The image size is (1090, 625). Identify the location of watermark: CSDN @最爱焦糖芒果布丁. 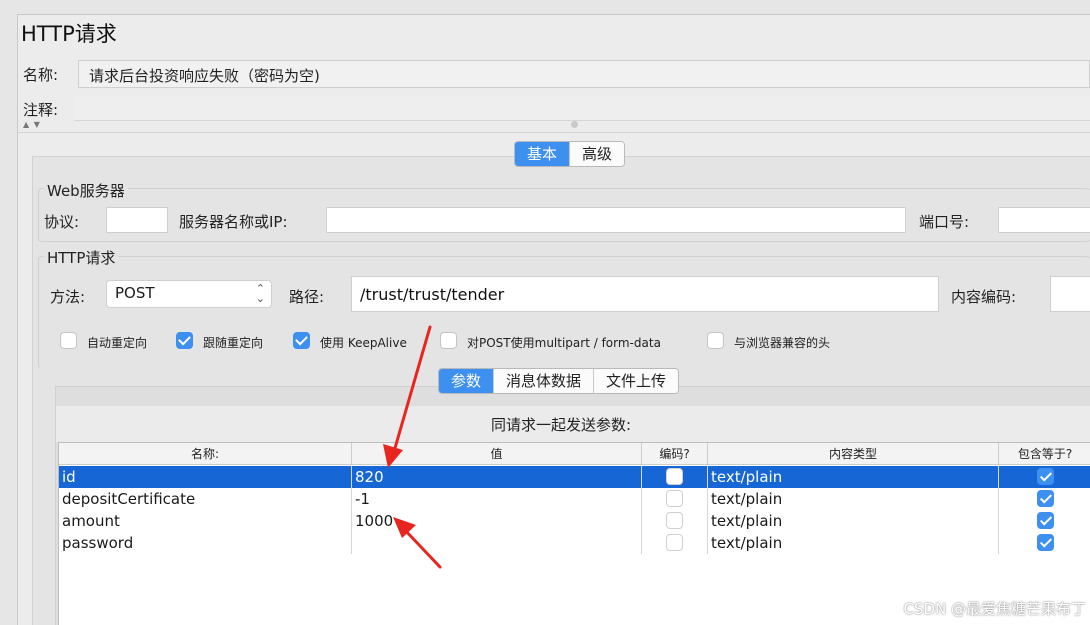
(994, 609).